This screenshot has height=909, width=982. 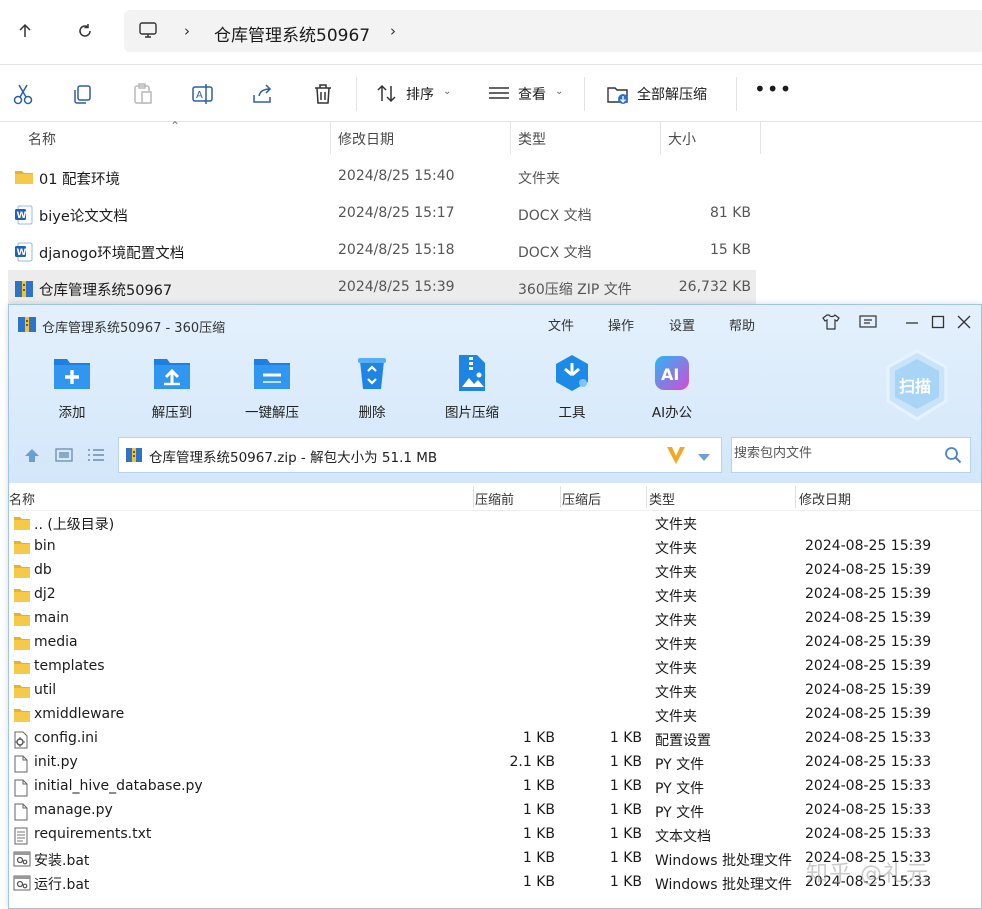 I want to click on delete-icon, so click(x=323, y=94).